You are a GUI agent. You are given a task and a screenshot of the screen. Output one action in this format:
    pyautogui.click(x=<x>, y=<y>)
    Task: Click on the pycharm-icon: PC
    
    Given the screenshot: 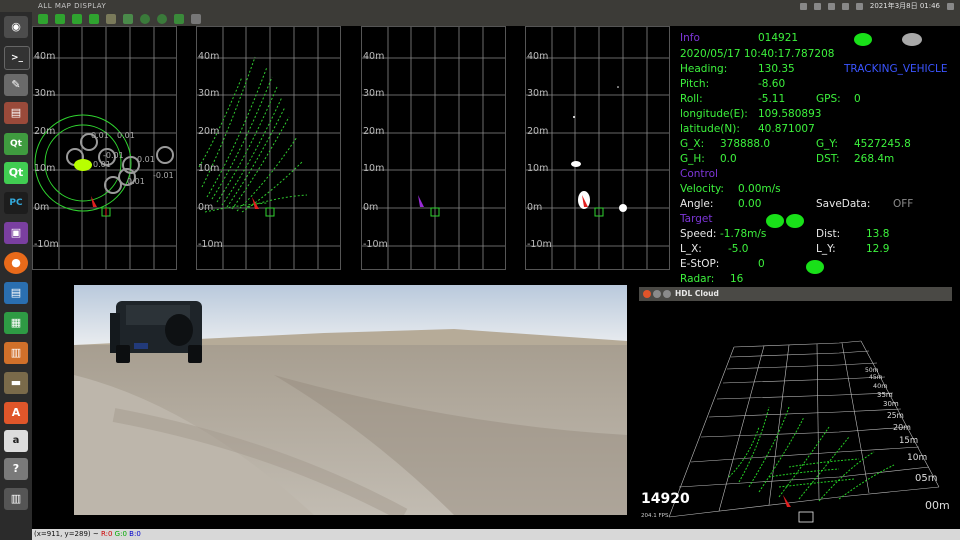 What is the action you would take?
    pyautogui.click(x=16, y=203)
    